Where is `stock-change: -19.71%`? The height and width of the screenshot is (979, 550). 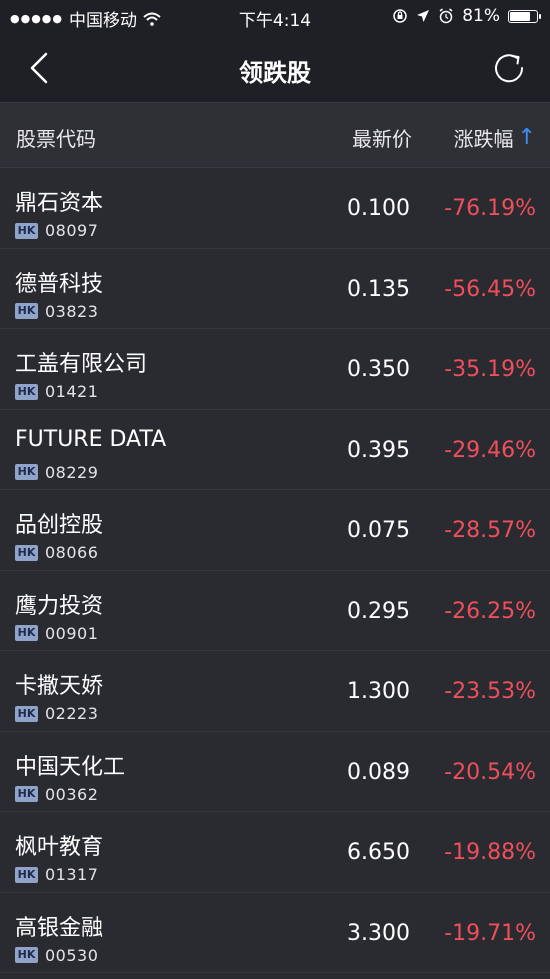 stock-change: -19.71% is located at coordinates (490, 933).